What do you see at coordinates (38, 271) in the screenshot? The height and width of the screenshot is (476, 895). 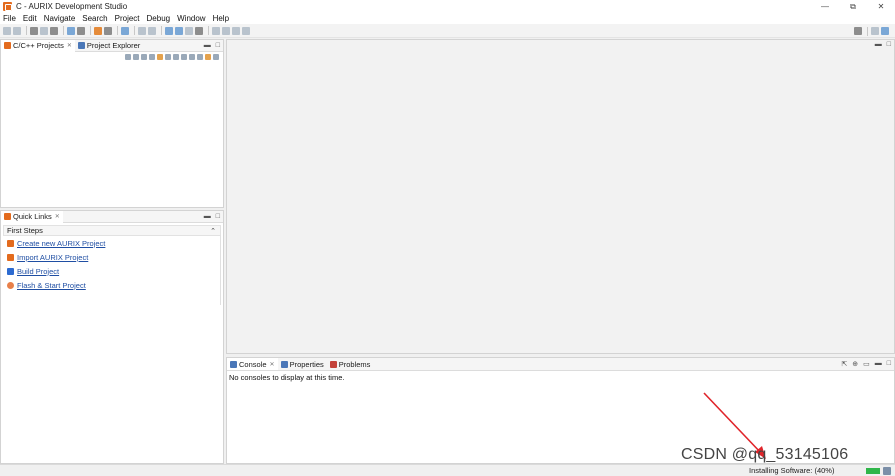 I see `build-project-link: Build Project` at bounding box center [38, 271].